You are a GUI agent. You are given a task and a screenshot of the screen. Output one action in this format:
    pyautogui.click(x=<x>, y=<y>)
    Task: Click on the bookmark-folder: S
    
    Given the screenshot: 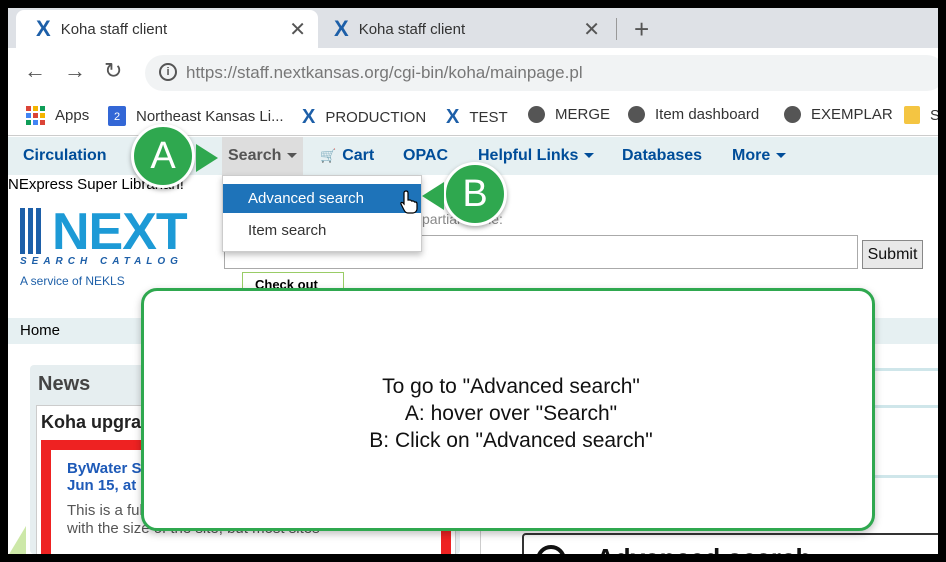 What is the action you would take?
    pyautogui.click(x=921, y=115)
    